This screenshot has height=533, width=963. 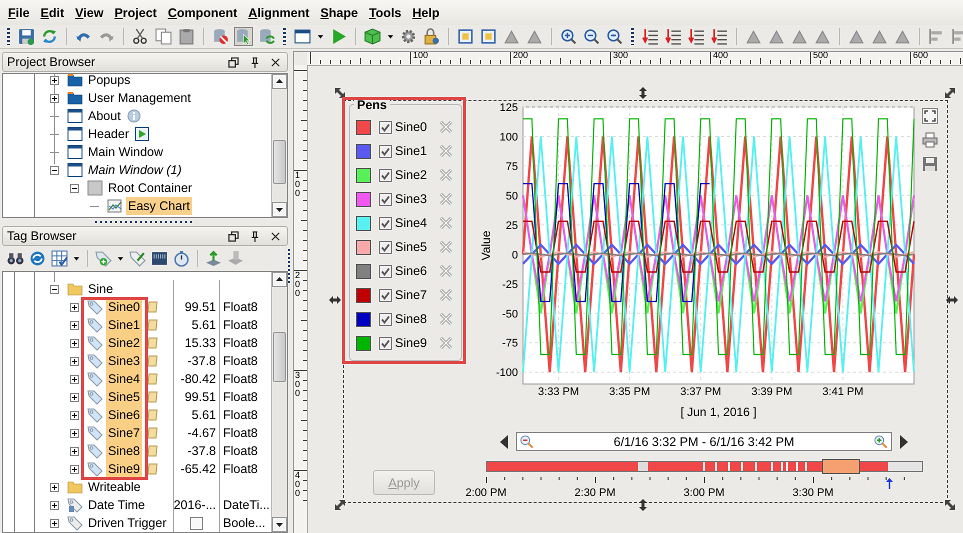 I want to click on axis-tick-label: 125, so click(x=509, y=108).